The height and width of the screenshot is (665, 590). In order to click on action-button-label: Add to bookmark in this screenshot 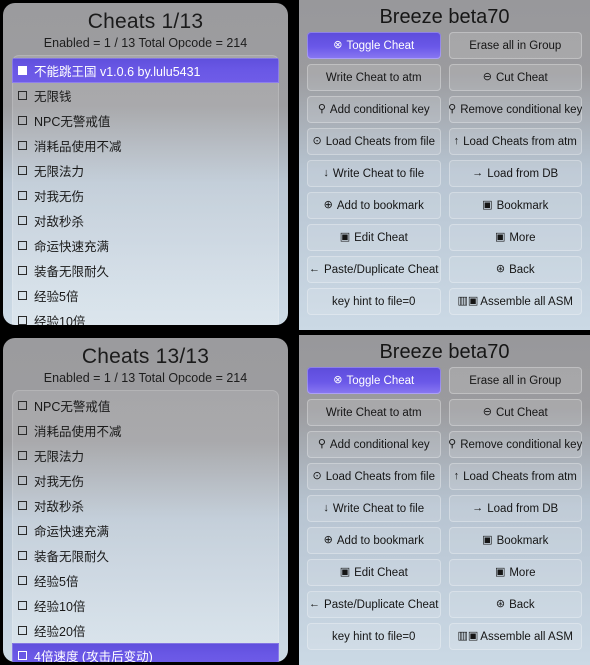, I will do `click(380, 540)`.